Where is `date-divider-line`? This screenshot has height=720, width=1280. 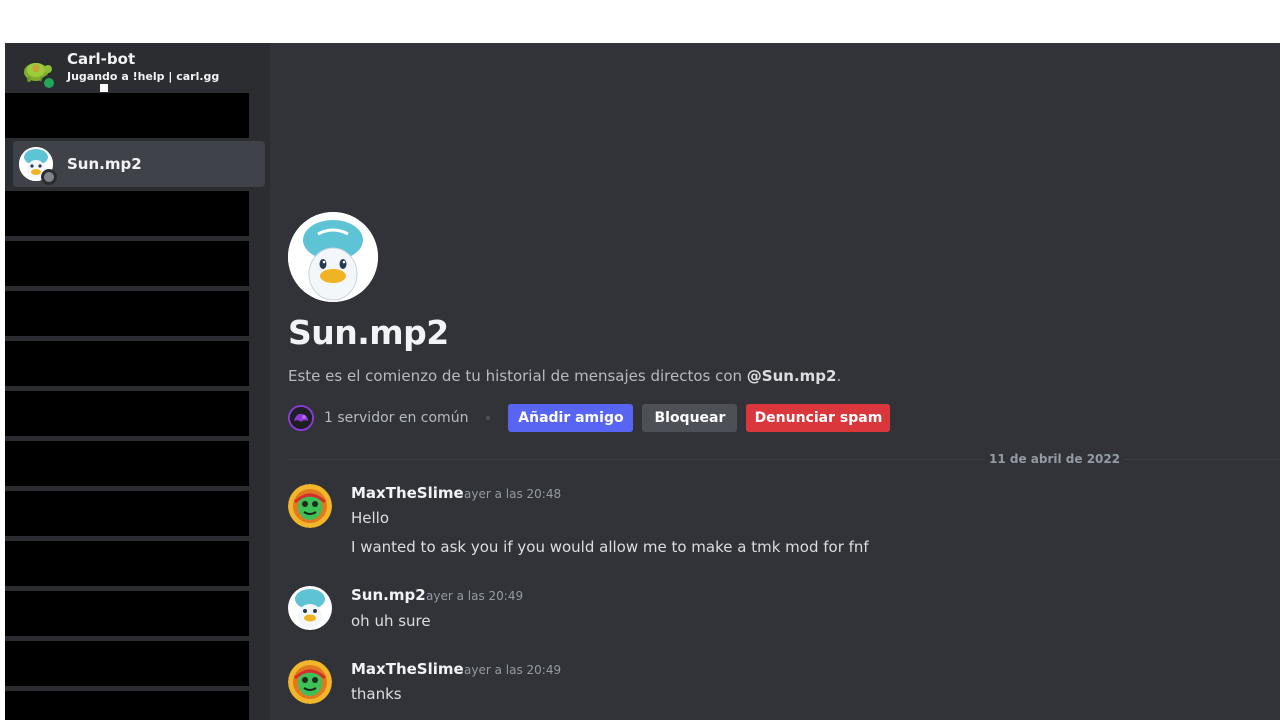
date-divider-line is located at coordinates (784, 459).